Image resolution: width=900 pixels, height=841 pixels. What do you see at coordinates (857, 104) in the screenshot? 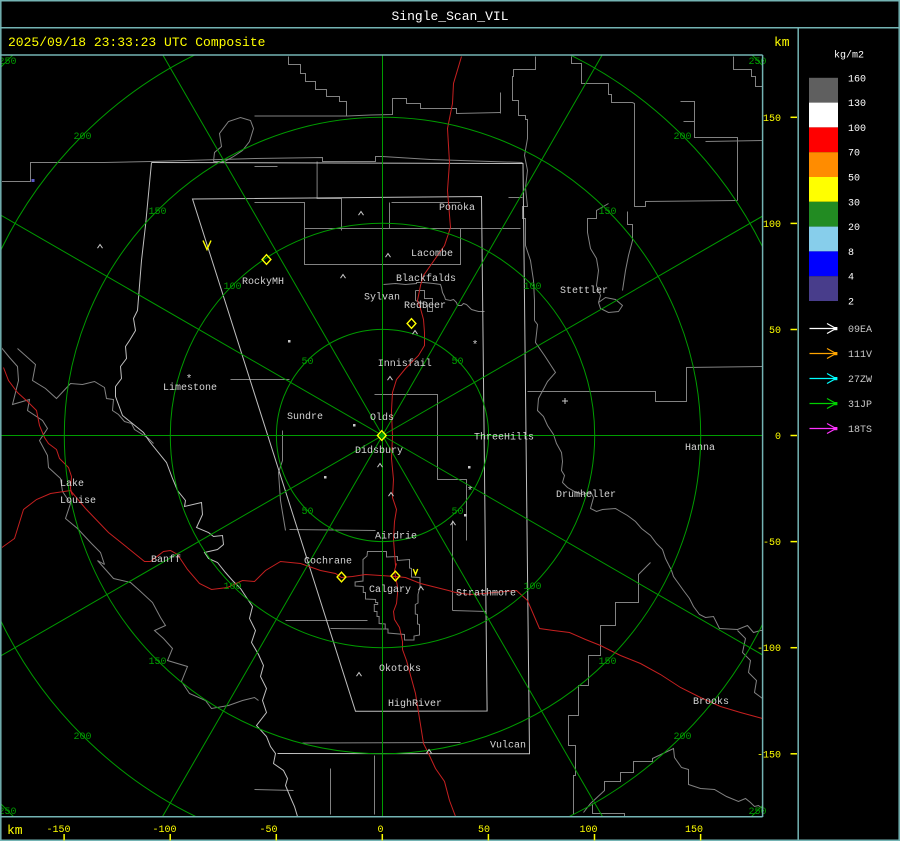
I see `svg-text: 130` at bounding box center [857, 104].